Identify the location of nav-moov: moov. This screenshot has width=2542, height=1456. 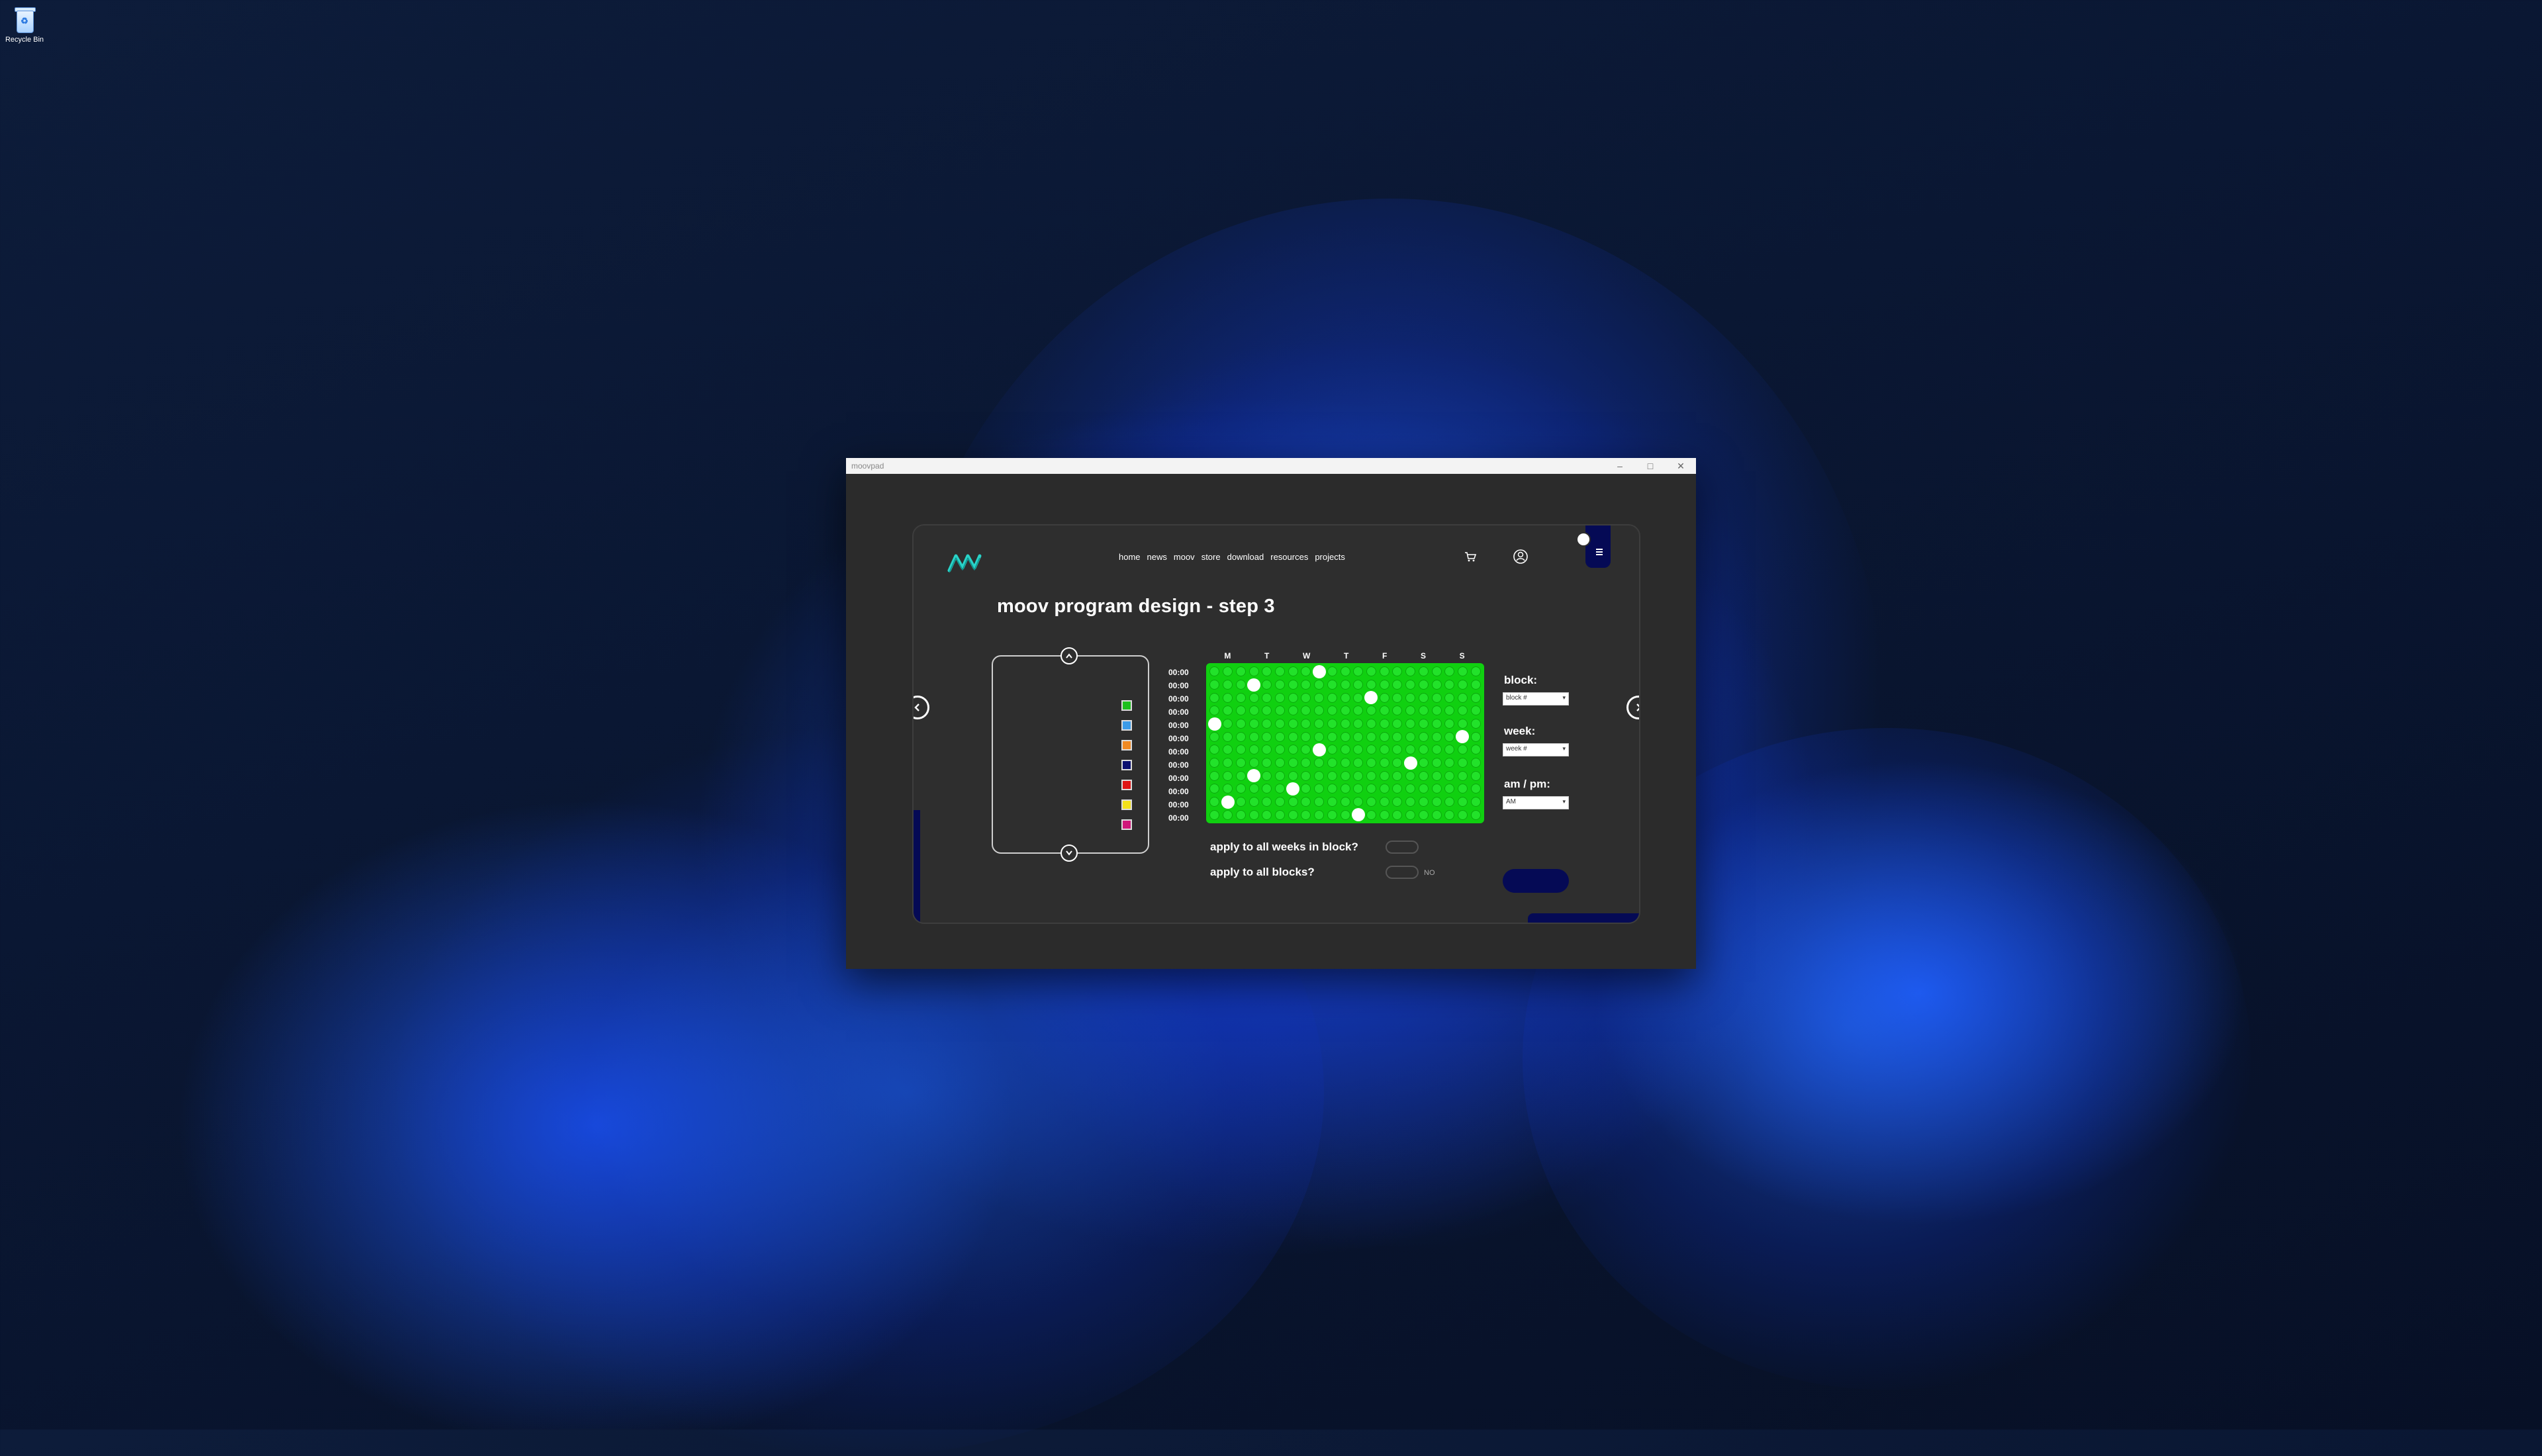
(1185, 557).